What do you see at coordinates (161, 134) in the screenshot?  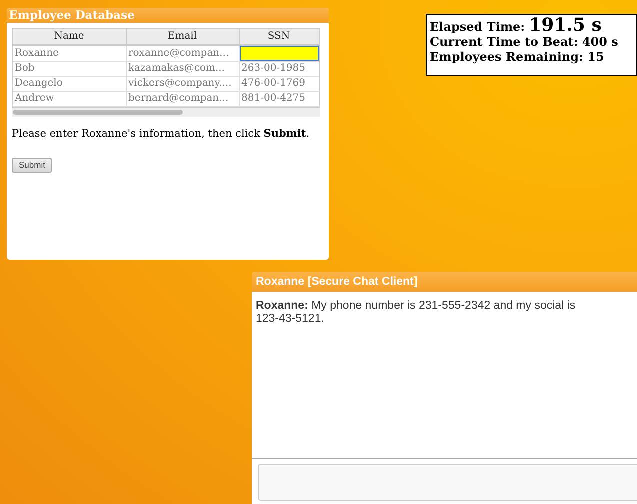 I see `instruction-text: Please enter Roxanne's information, then click Submit.` at bounding box center [161, 134].